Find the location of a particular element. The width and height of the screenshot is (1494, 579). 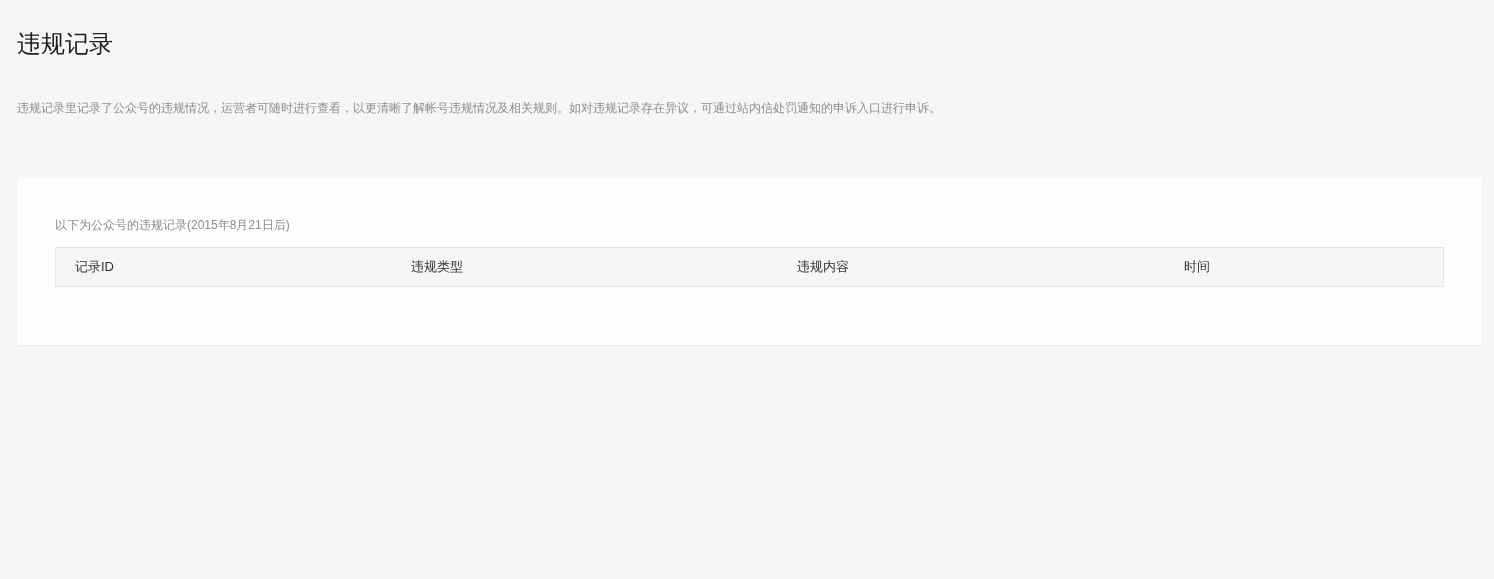

page-description: 违规记录里记录了公众号的违规情况，运营者可随时进行查看，以更清晰了解帐号违规情况及相关规则。如对违规记录存在异议，可通过站内信处罚通知的申诉入口进行申诉。 is located at coordinates (479, 108).